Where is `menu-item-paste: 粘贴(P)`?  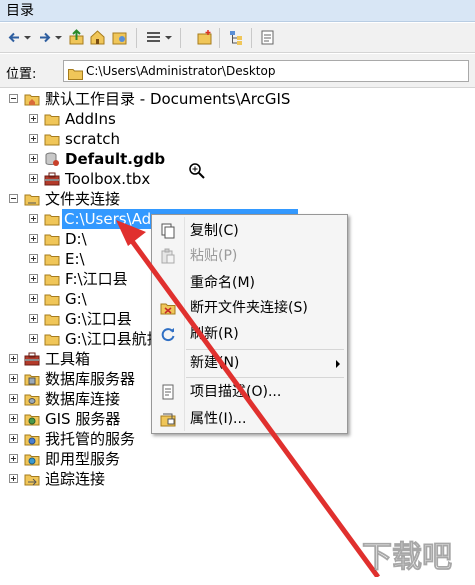
menu-item-paste: 粘贴(P) is located at coordinates (249, 256).